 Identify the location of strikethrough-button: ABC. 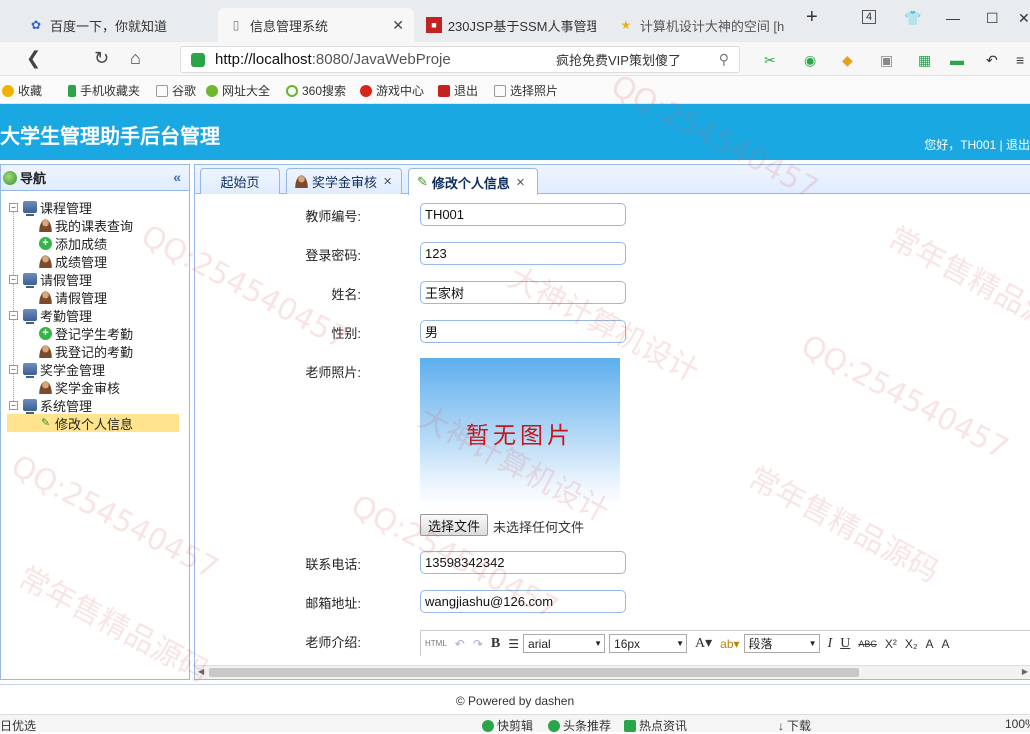
(867, 644).